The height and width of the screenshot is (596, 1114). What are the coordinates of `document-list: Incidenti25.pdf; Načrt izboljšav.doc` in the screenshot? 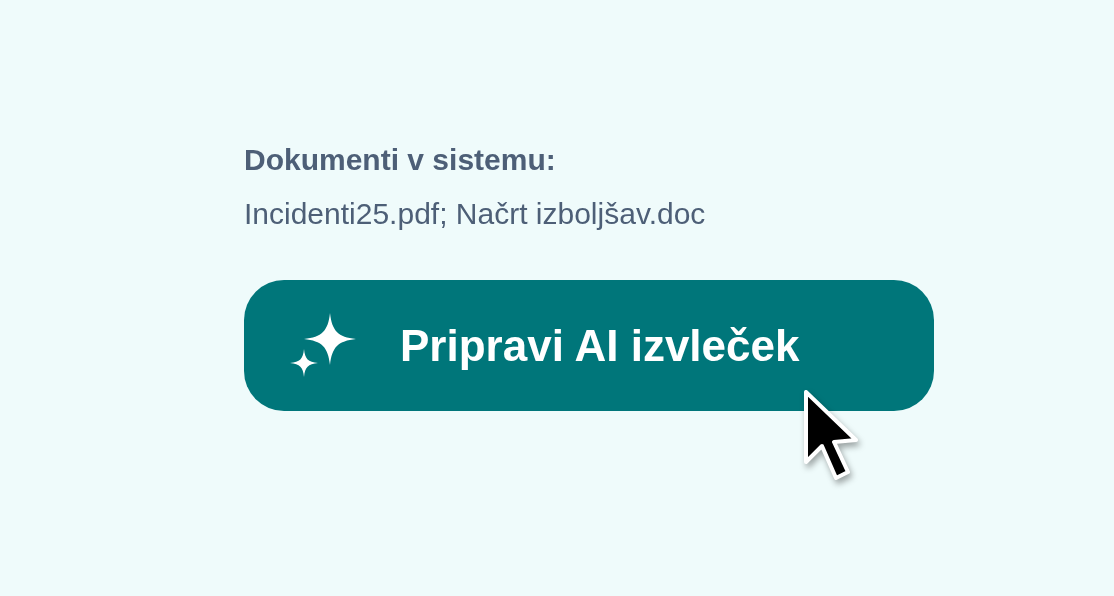 It's located at (475, 214).